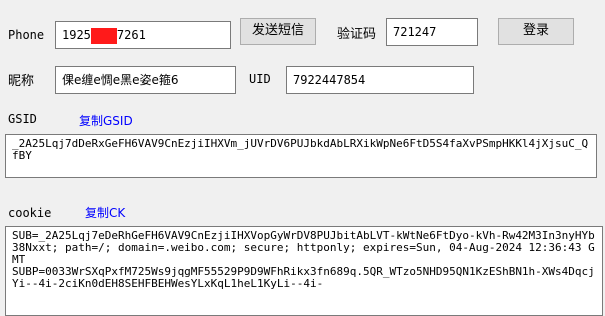 The image size is (605, 316). What do you see at coordinates (22, 119) in the screenshot?
I see `gsid-label: GSID` at bounding box center [22, 119].